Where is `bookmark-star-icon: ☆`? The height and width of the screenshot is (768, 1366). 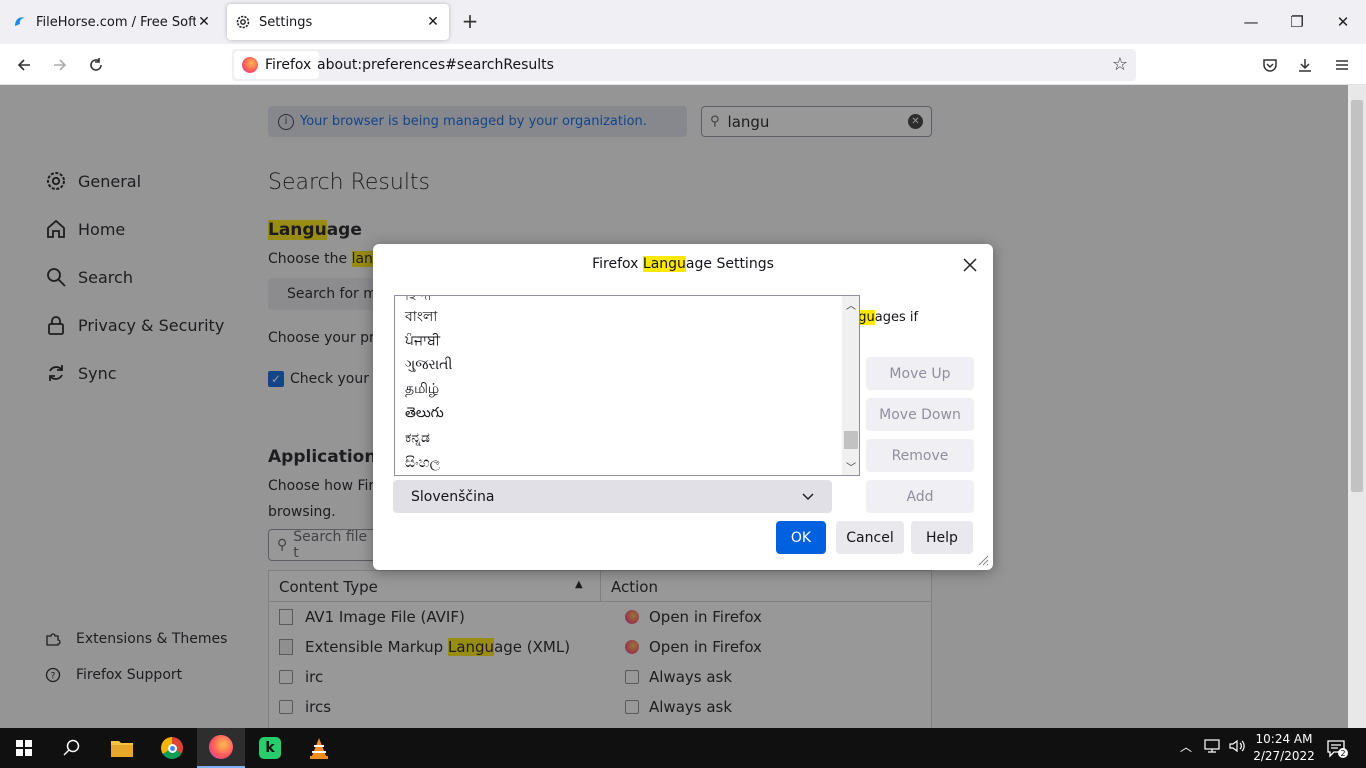 bookmark-star-icon: ☆ is located at coordinates (1120, 64).